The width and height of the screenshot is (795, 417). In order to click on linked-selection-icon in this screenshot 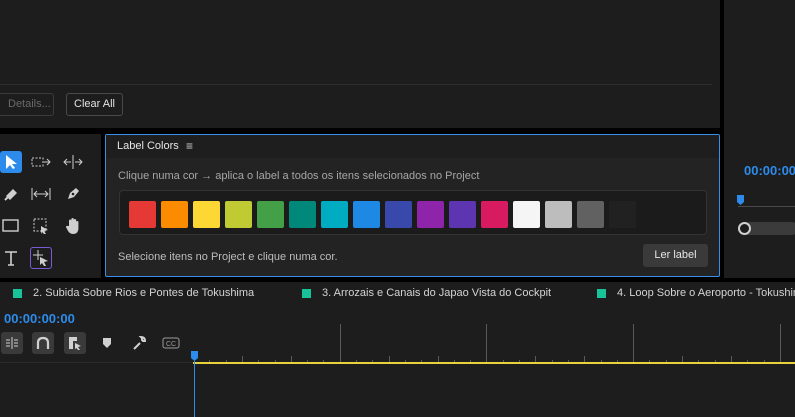, I will do `click(75, 343)`.